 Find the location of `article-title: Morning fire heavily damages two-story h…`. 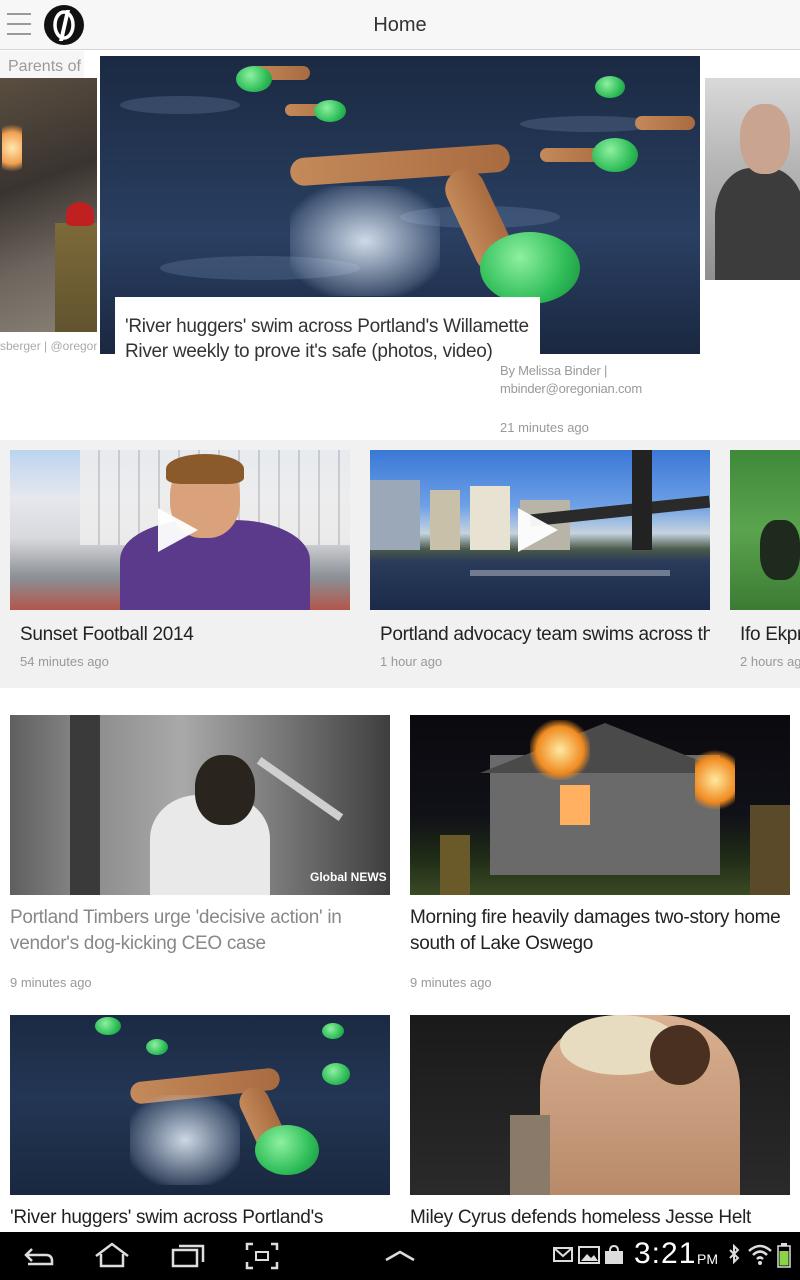

article-title: Morning fire heavily damages two-story h… is located at coordinates (600, 931).